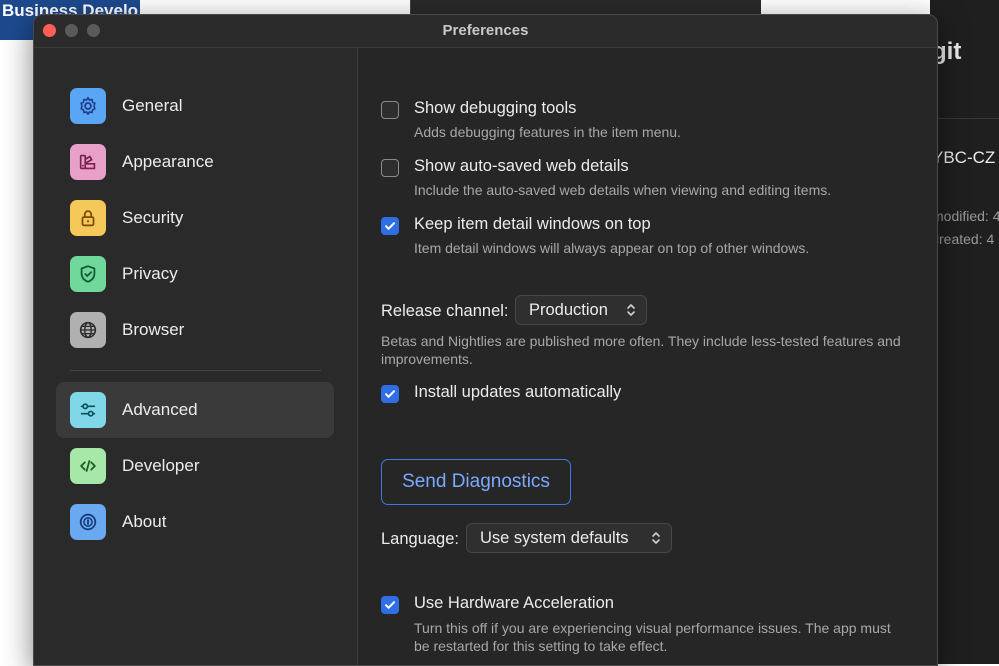 This screenshot has width=999, height=666. What do you see at coordinates (963, 239) in the screenshot?
I see `background-created: created: 4` at bounding box center [963, 239].